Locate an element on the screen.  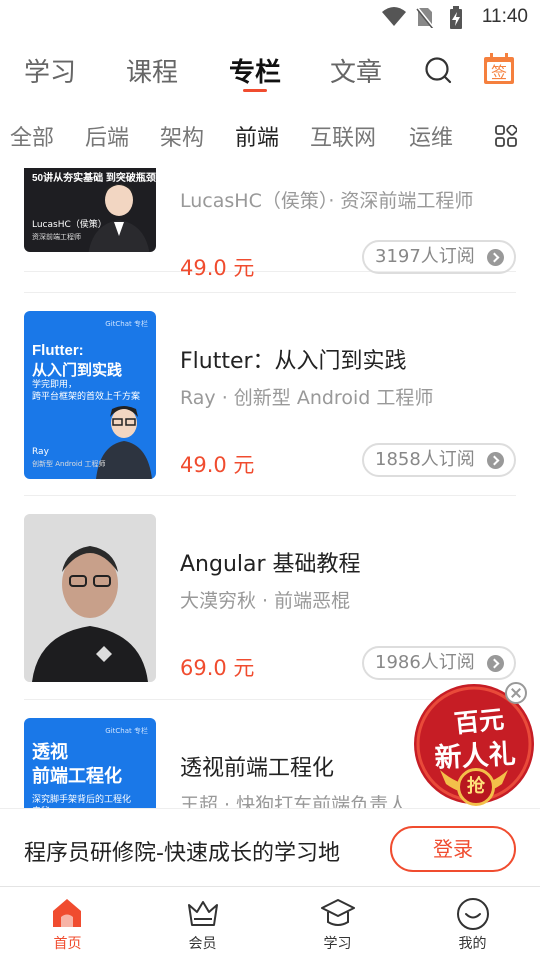
sign-in-button: 签 is located at coordinates (499, 69).